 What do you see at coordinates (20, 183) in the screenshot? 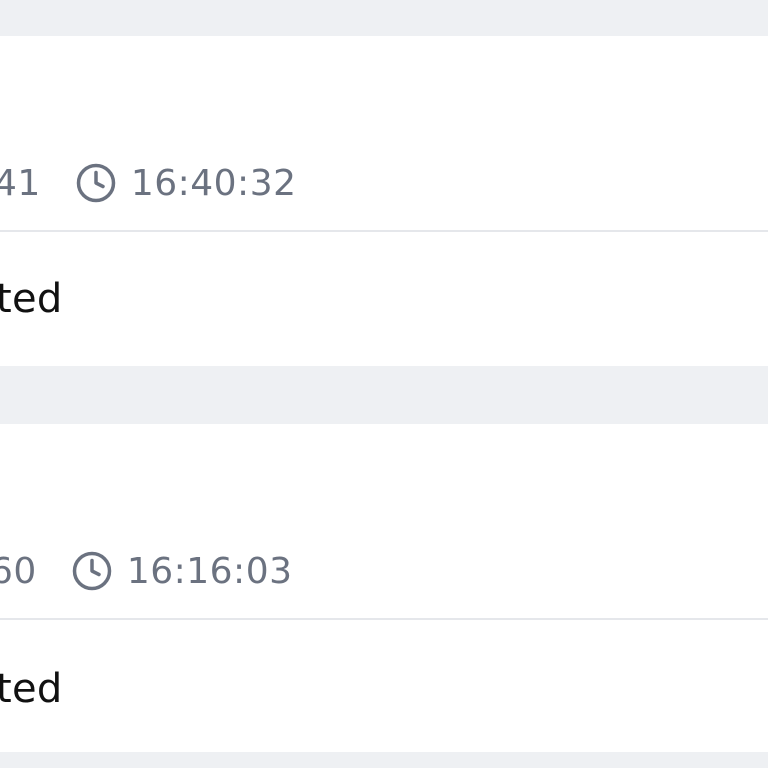
I see `item-id: 41` at bounding box center [20, 183].